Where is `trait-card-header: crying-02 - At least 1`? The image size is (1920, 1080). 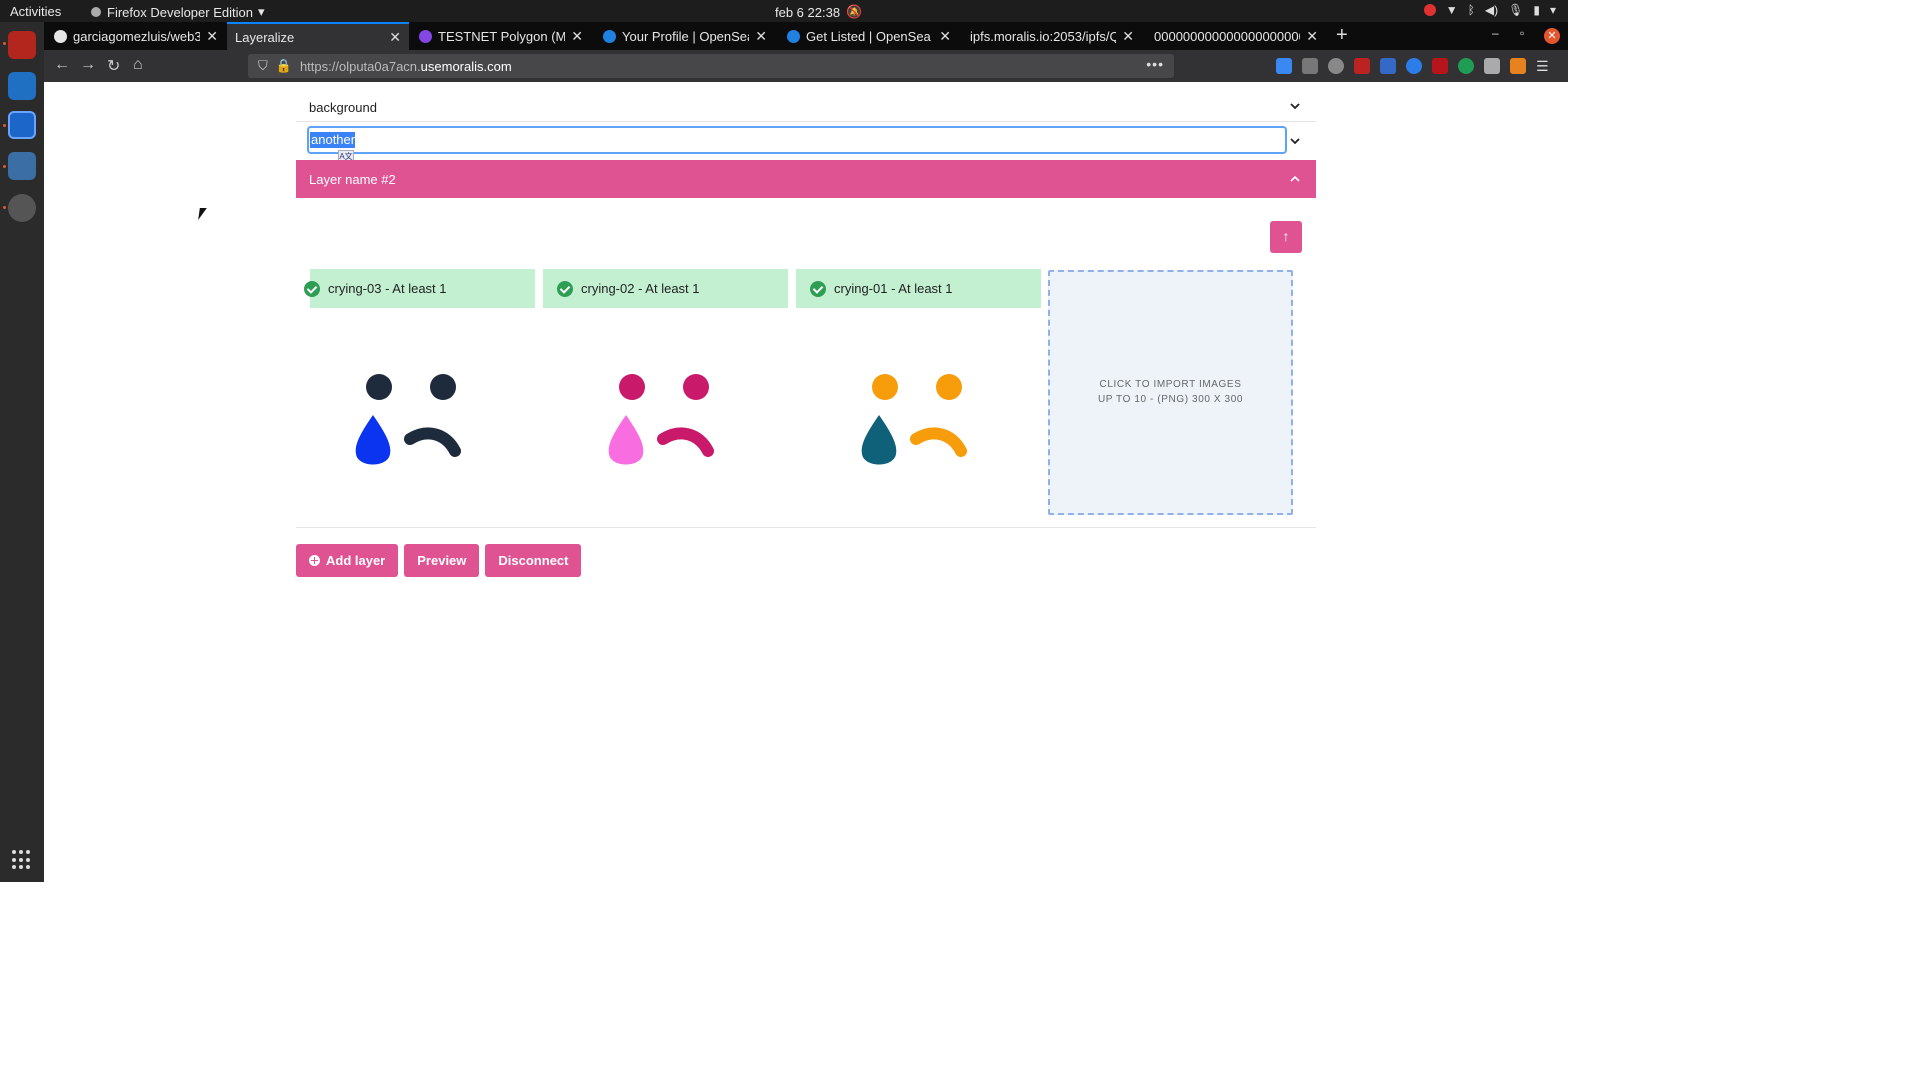
trait-card-header: crying-02 - At least 1 is located at coordinates (665, 288).